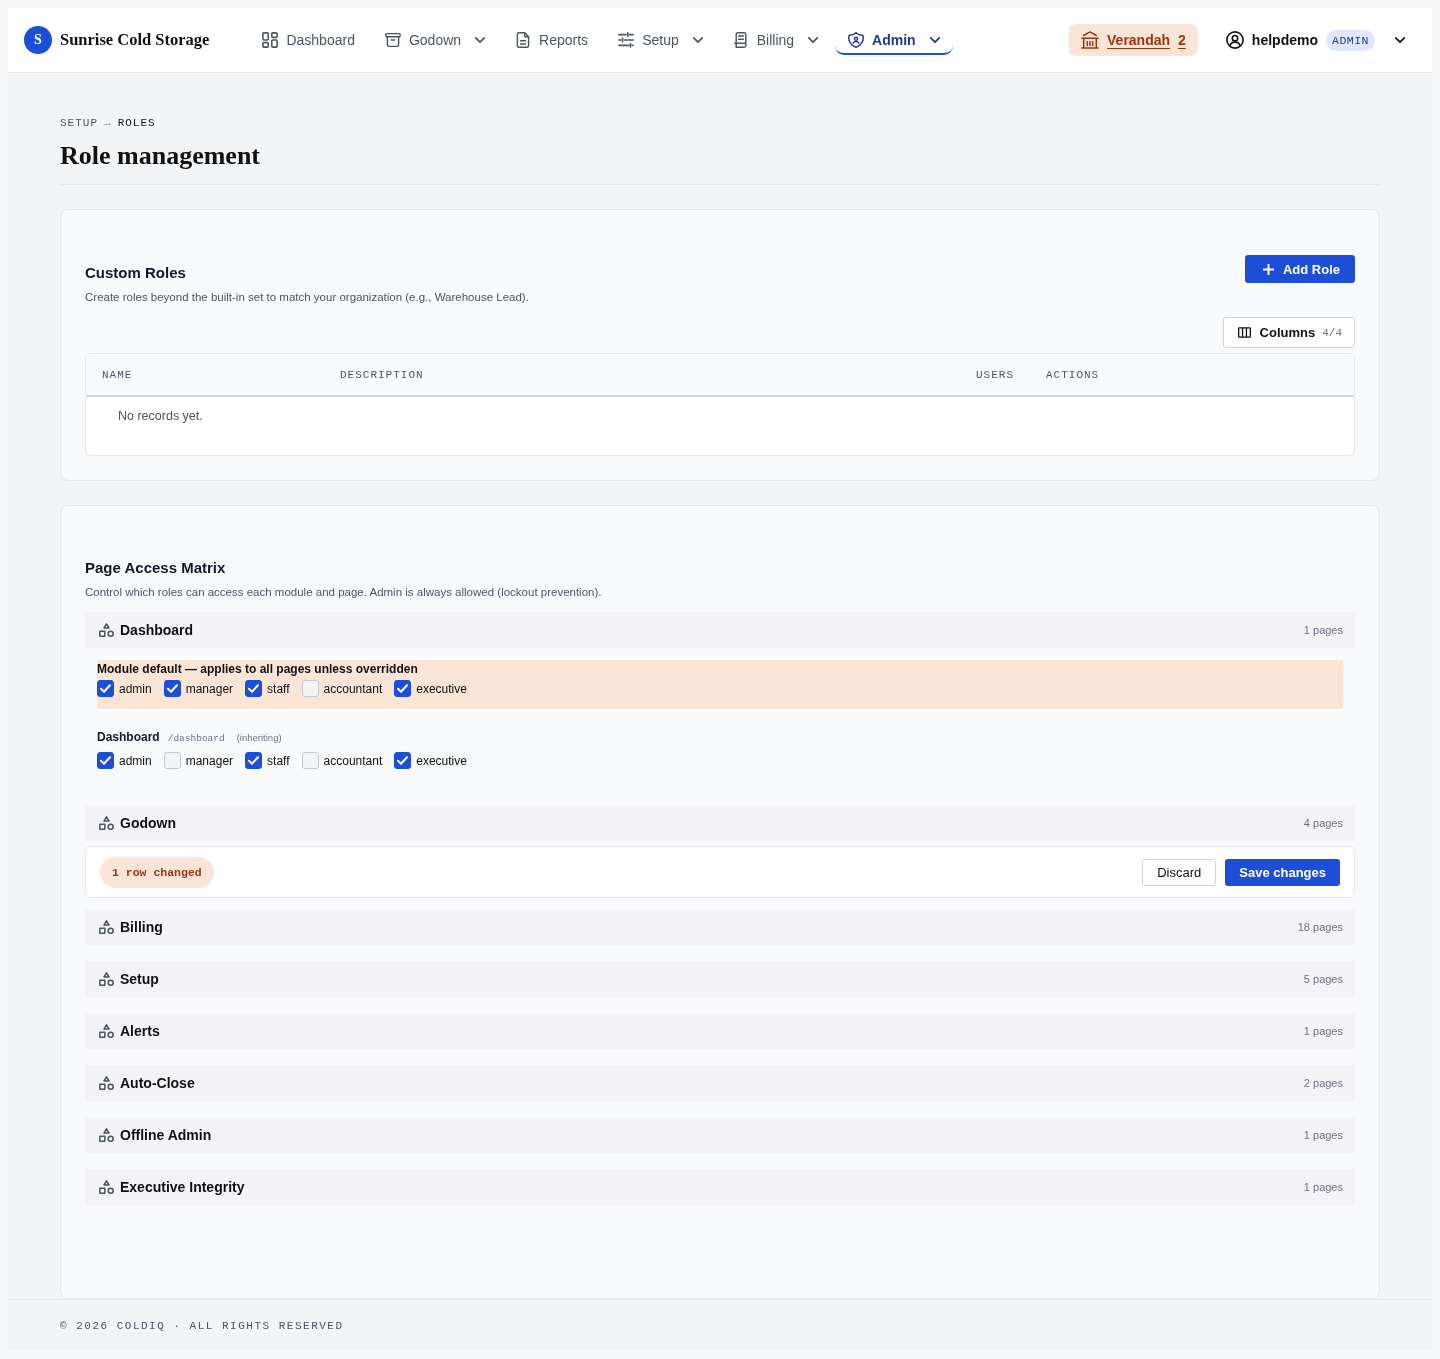  I want to click on add-role-button: Add Role, so click(1299, 269).